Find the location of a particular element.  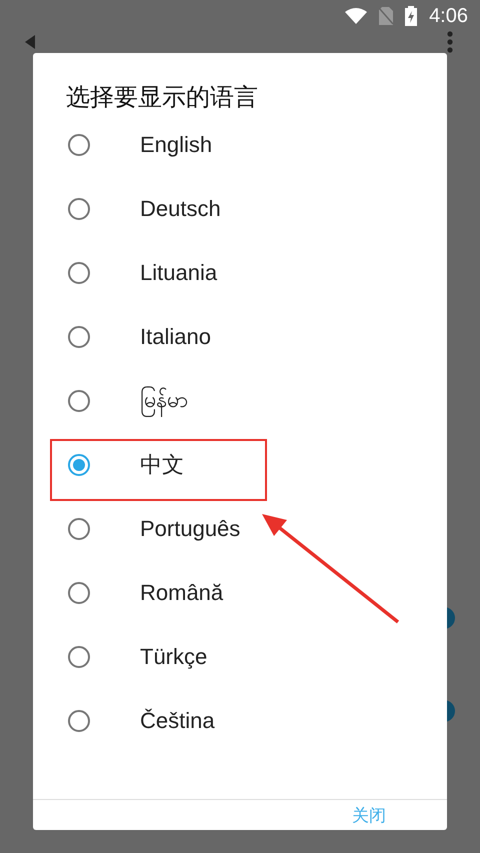

no-sim-icon is located at coordinates (386, 16).